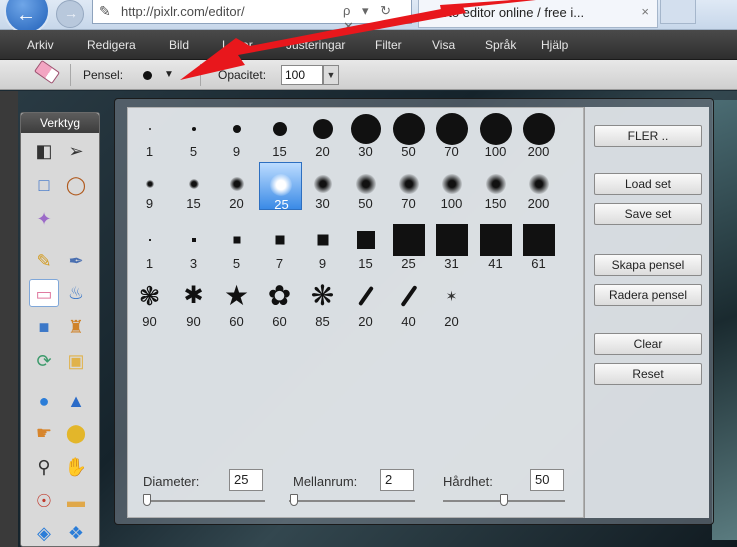 The width and height of the screenshot is (737, 547). What do you see at coordinates (538, 188) in the screenshot?
I see `brush-soft-200: 200` at bounding box center [538, 188].